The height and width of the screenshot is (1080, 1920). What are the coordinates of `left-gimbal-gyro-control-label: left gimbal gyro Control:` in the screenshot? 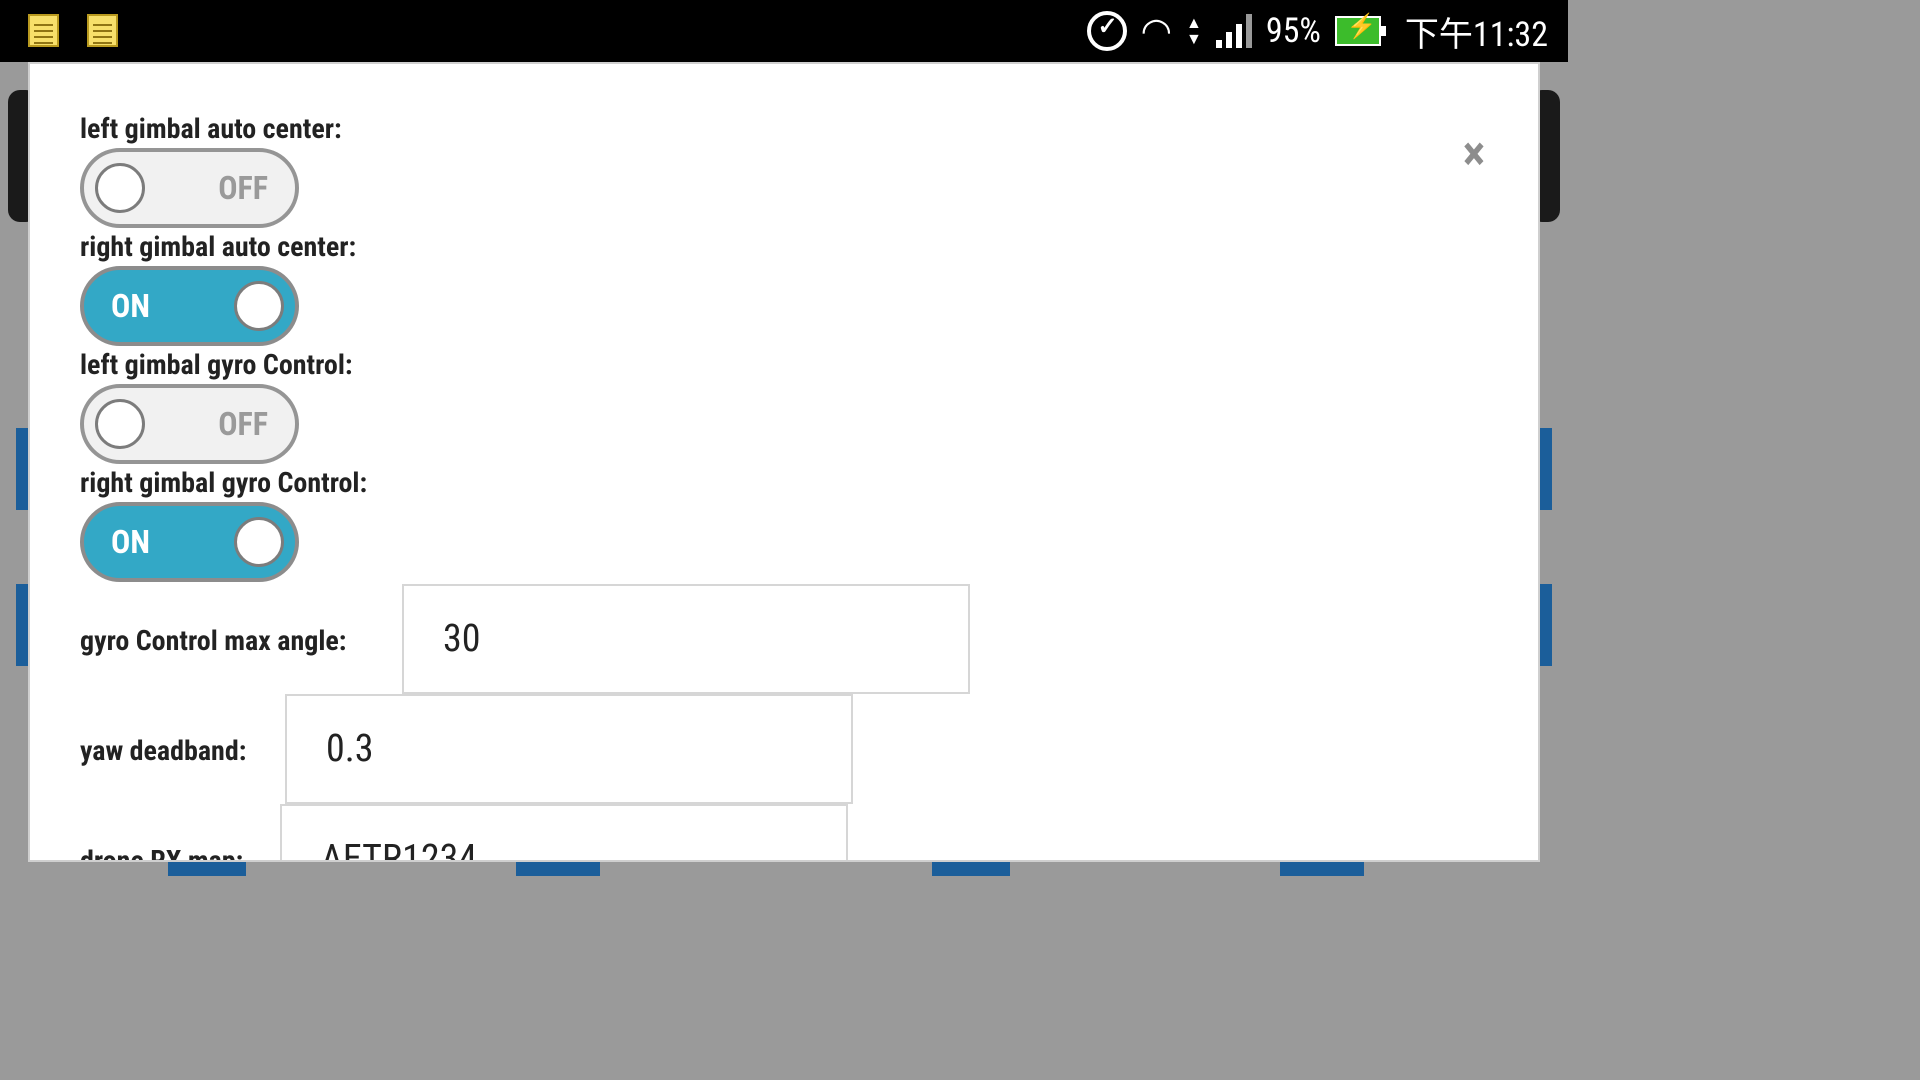 It's located at (216, 364).